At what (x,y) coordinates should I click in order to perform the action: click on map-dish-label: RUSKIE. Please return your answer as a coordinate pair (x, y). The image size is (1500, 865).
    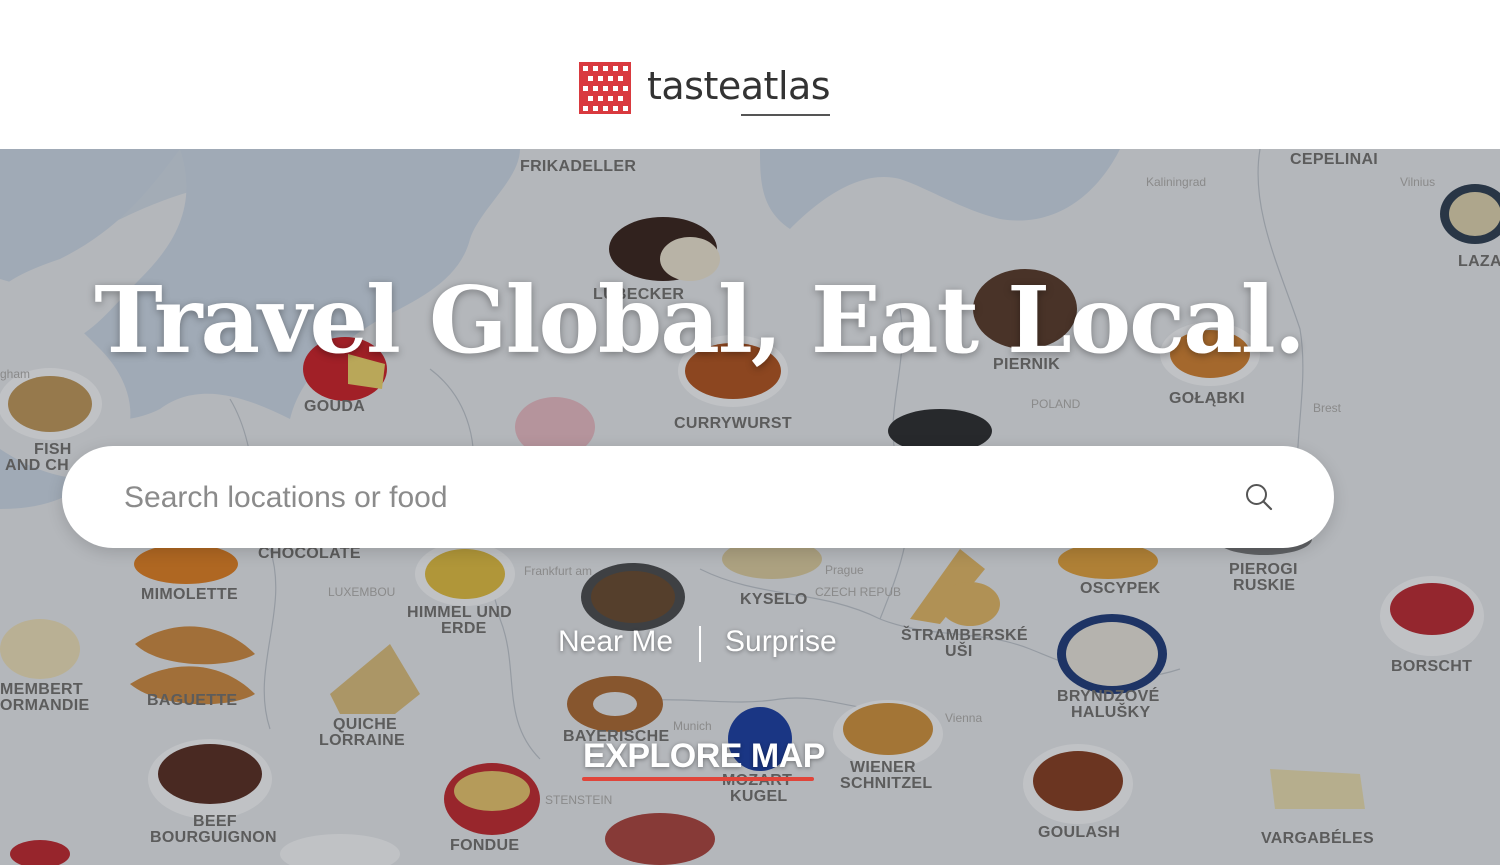
    Looking at the image, I should click on (1264, 586).